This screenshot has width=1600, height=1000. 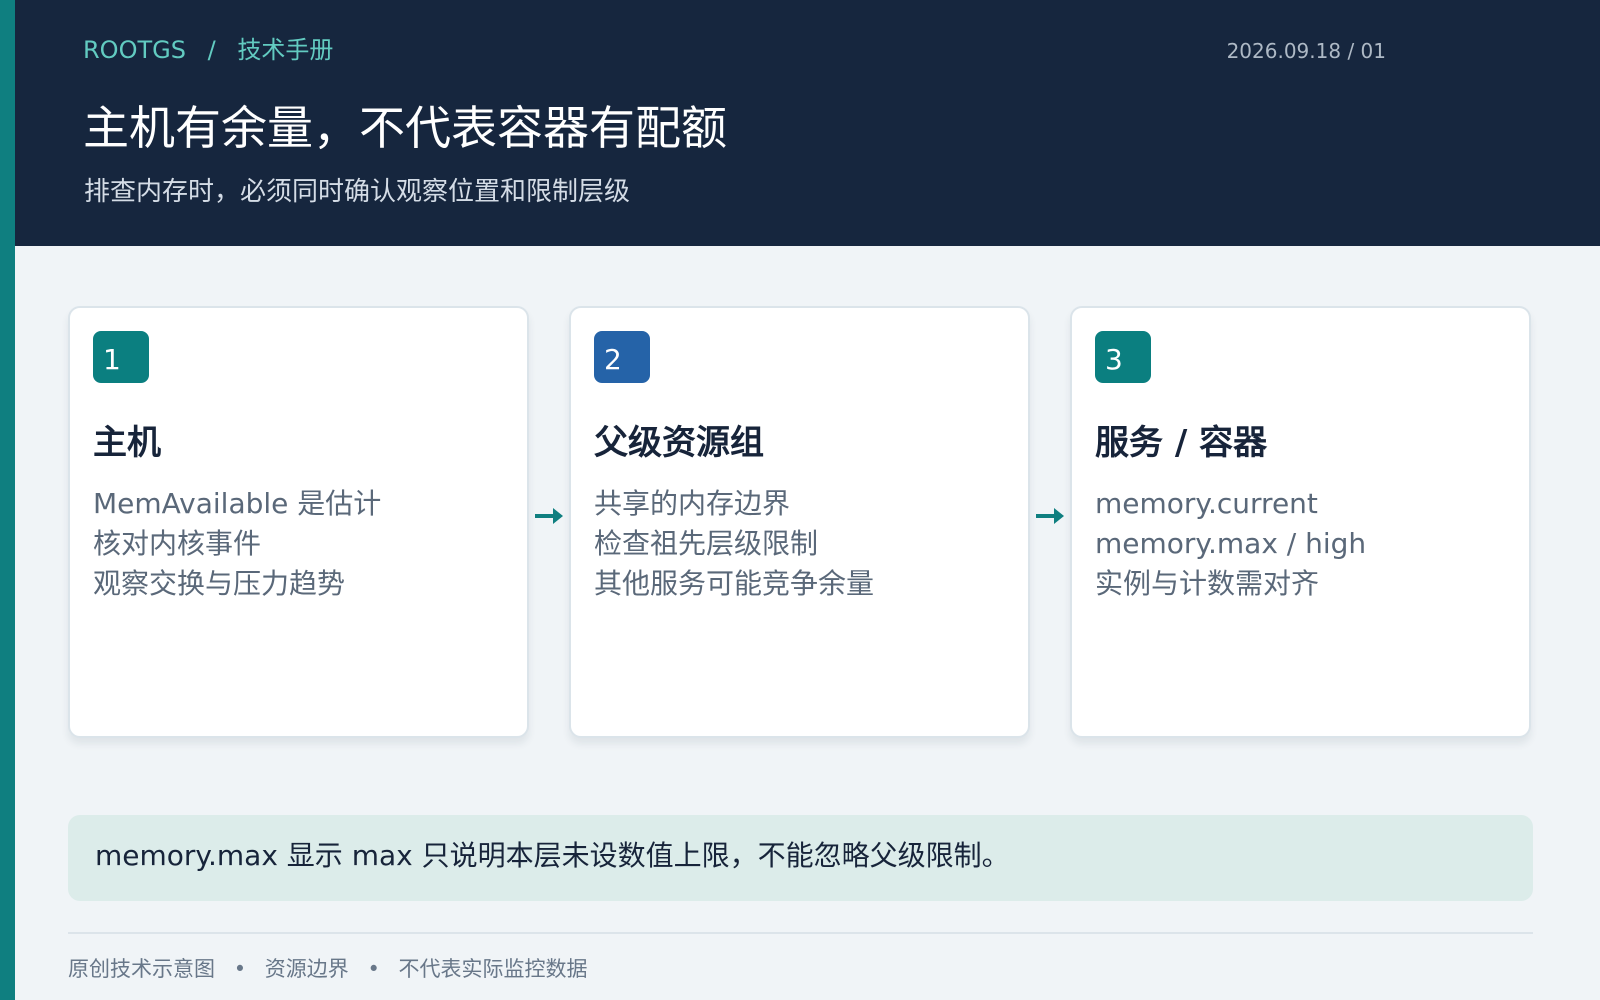 I want to click on memory-max-note: memory.max 显示 max 只说明本层未设数值上限，不能忽略父级限制。, so click(x=800, y=858).